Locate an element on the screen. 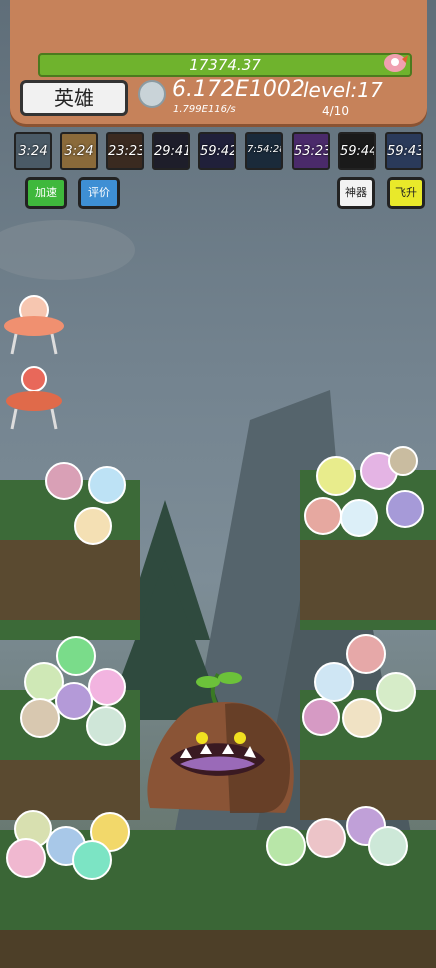 Image resolution: width=436 pixels, height=968 pixels. skill-timer: 29:41 is located at coordinates (172, 151).